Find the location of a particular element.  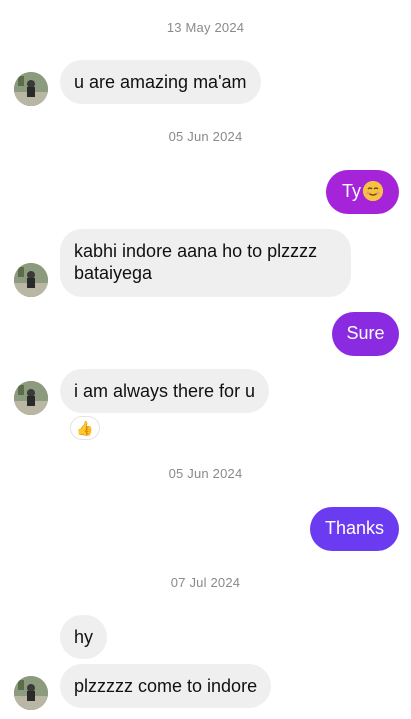

message-text: hy is located at coordinates (84, 637).